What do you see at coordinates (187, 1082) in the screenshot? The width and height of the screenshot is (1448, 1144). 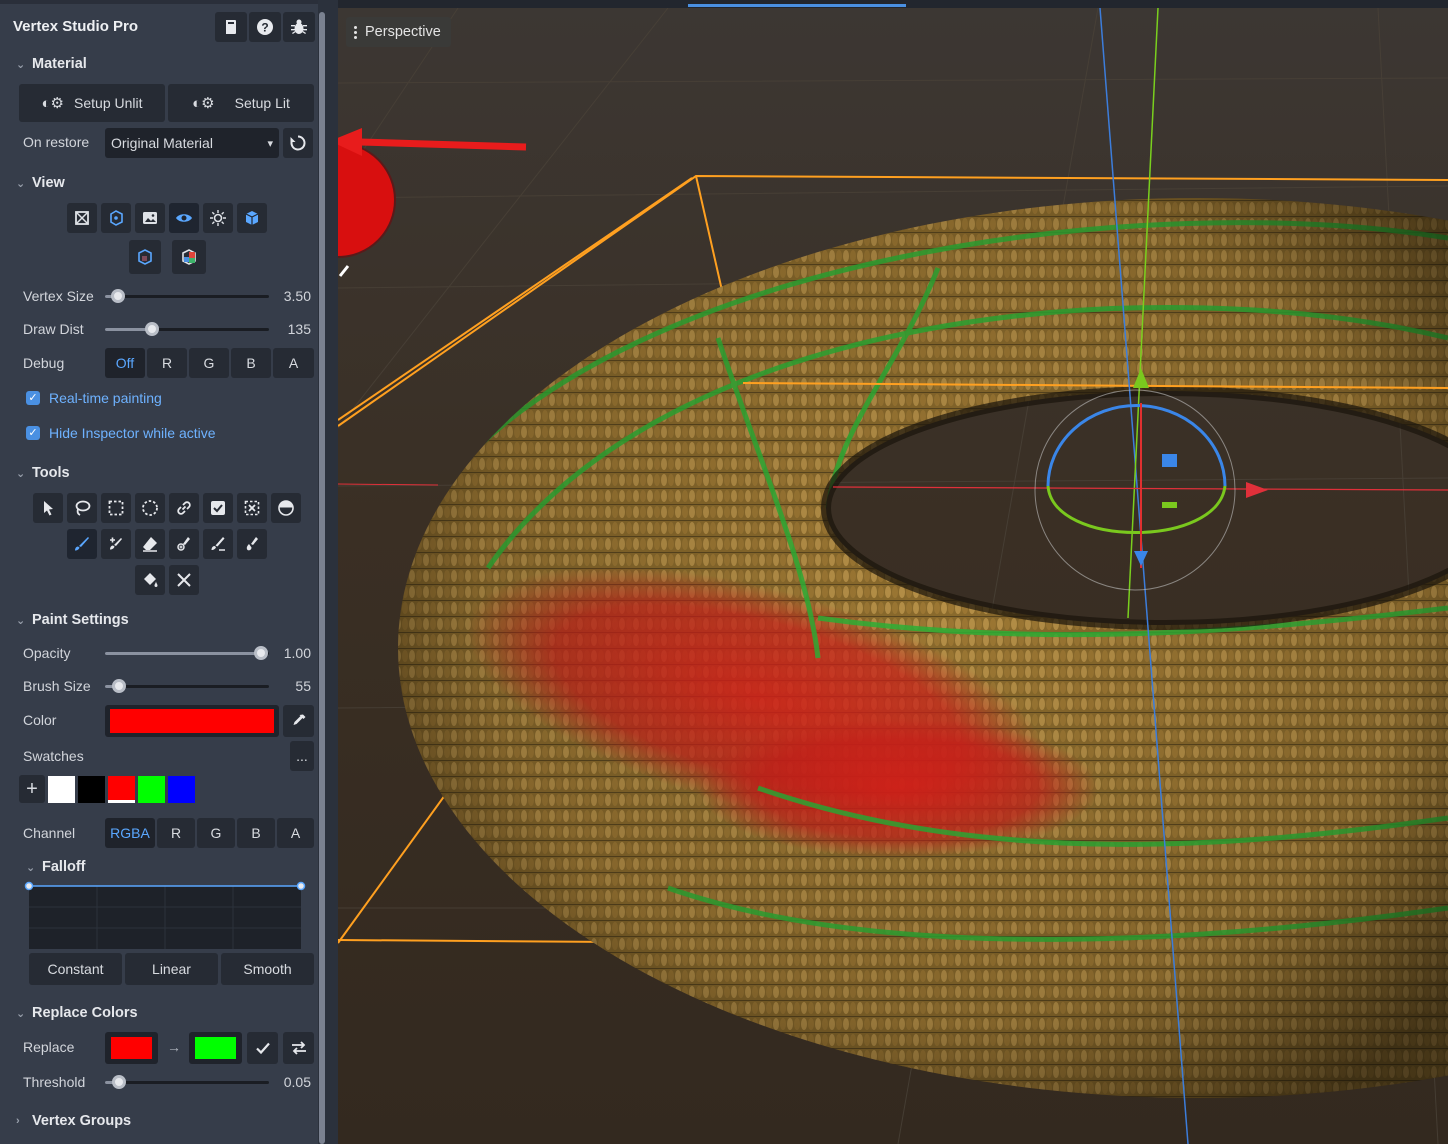 I see `threshold-slider` at bounding box center [187, 1082].